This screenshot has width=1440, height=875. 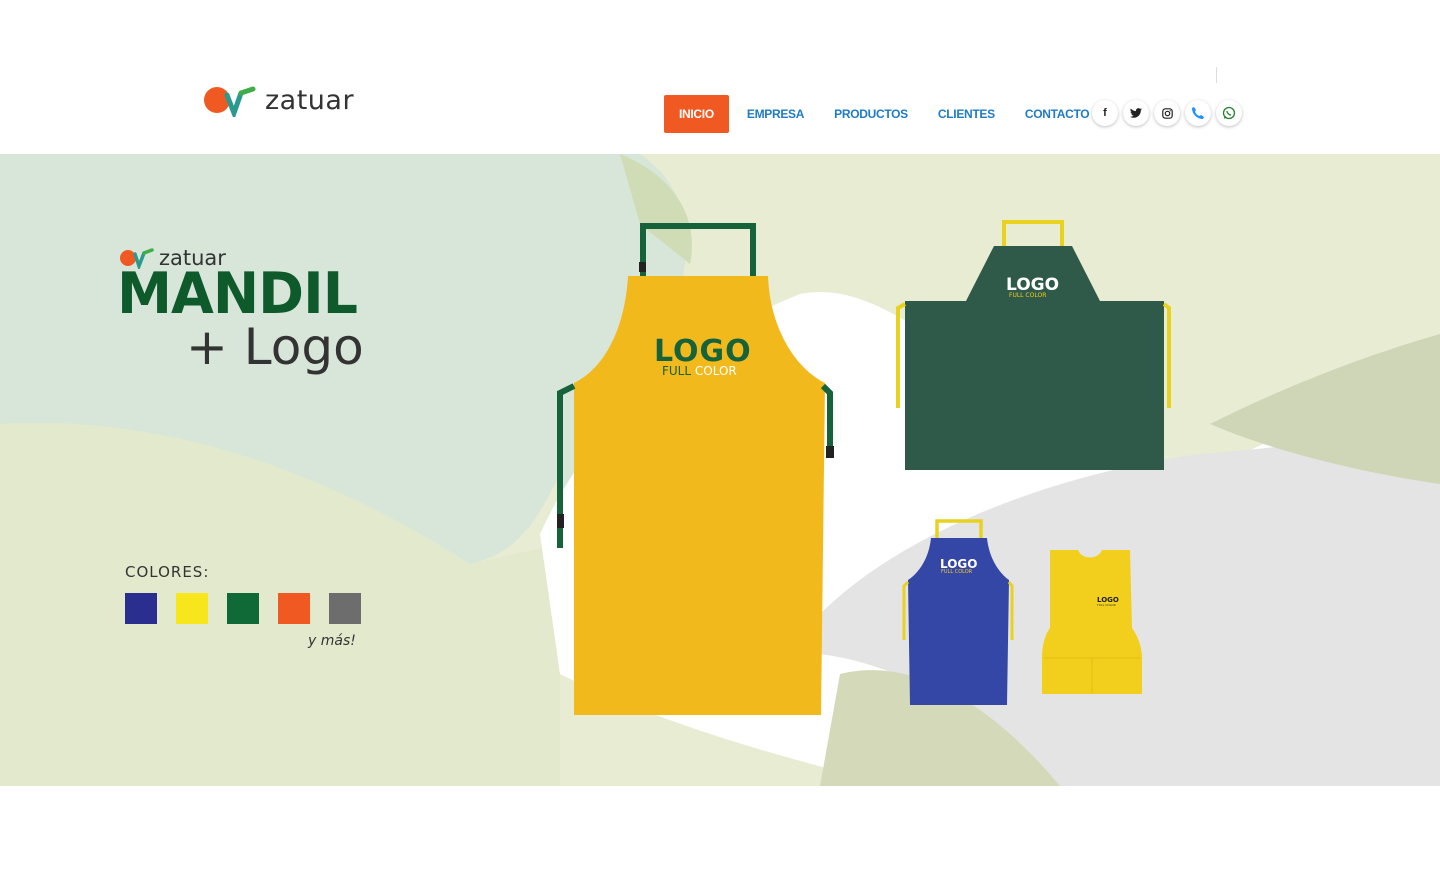 I want to click on blue-apron-logo-sub: FULL COLOR, so click(x=957, y=572).